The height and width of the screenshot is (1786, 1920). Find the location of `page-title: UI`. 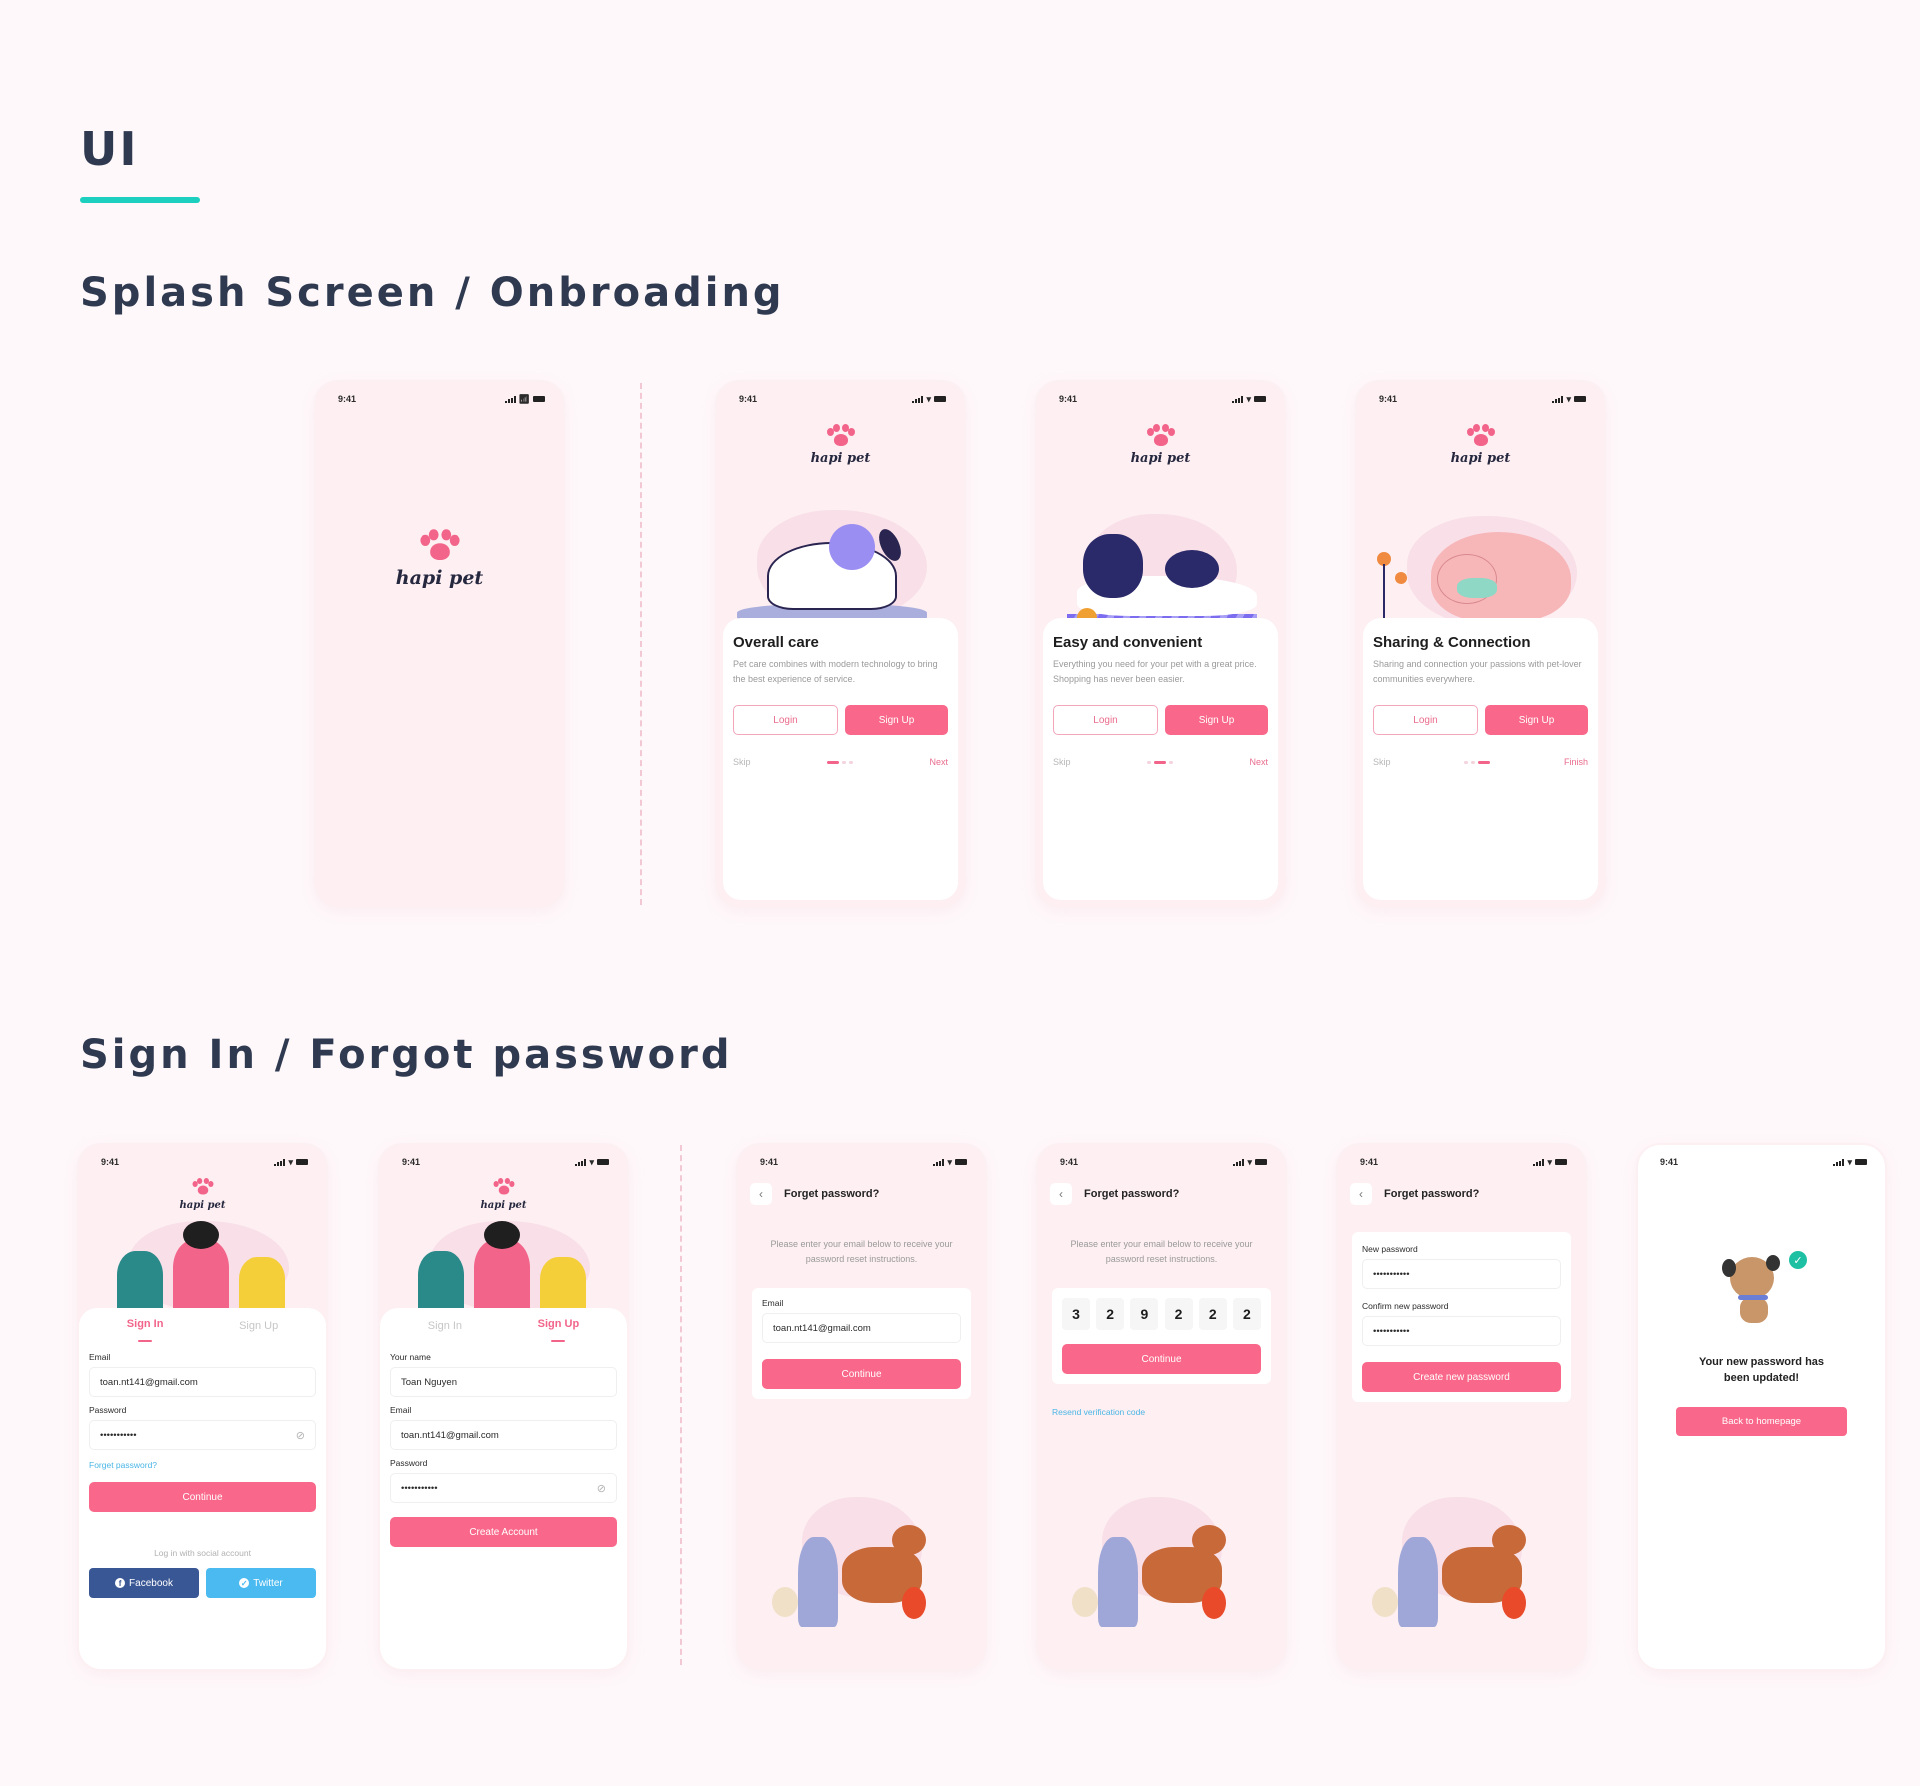

page-title: UI is located at coordinates (109, 149).